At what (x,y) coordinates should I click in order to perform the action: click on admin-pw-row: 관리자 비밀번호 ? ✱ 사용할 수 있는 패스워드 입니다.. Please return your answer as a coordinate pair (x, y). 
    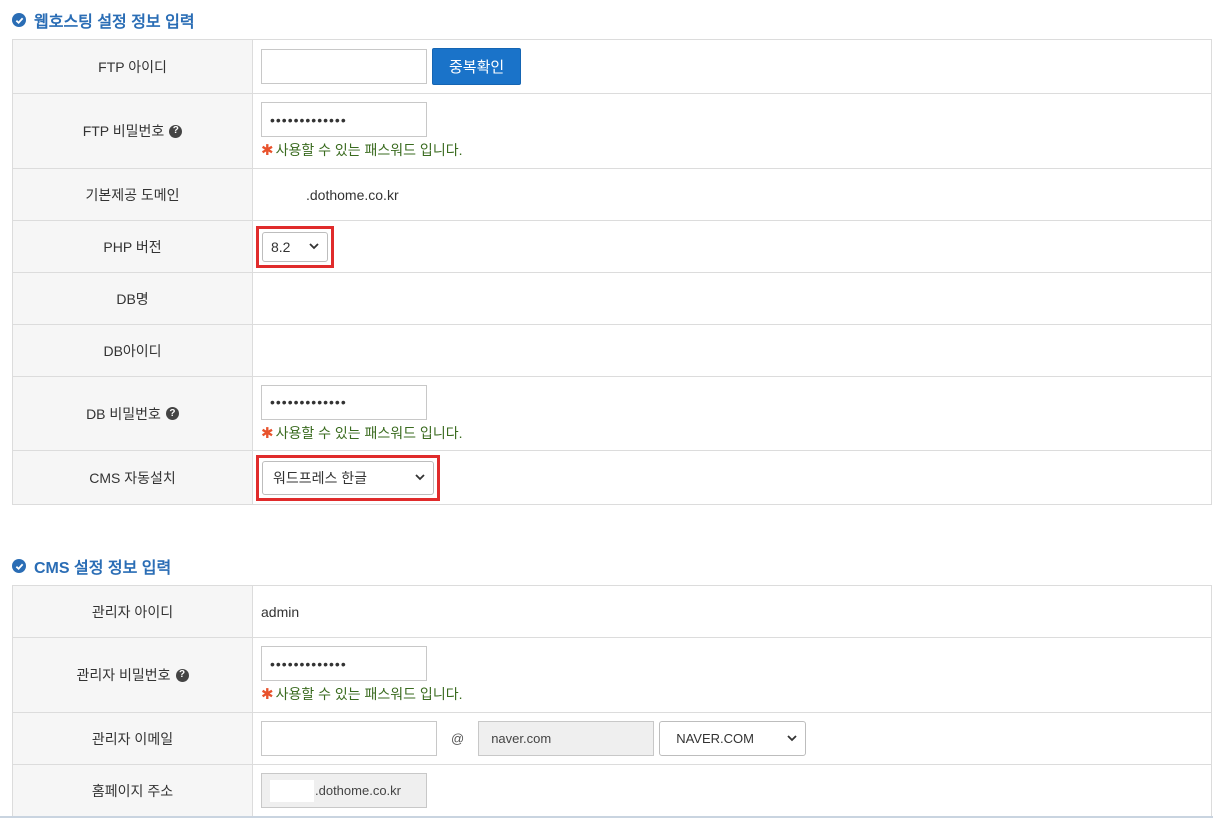
    Looking at the image, I should click on (612, 675).